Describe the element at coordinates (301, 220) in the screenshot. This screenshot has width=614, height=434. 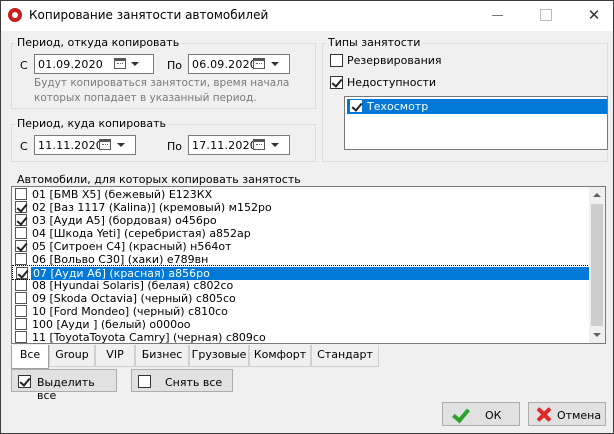
I see `car-list-item: 03 [Ауди А5] (бордовая) о456ро` at that location.